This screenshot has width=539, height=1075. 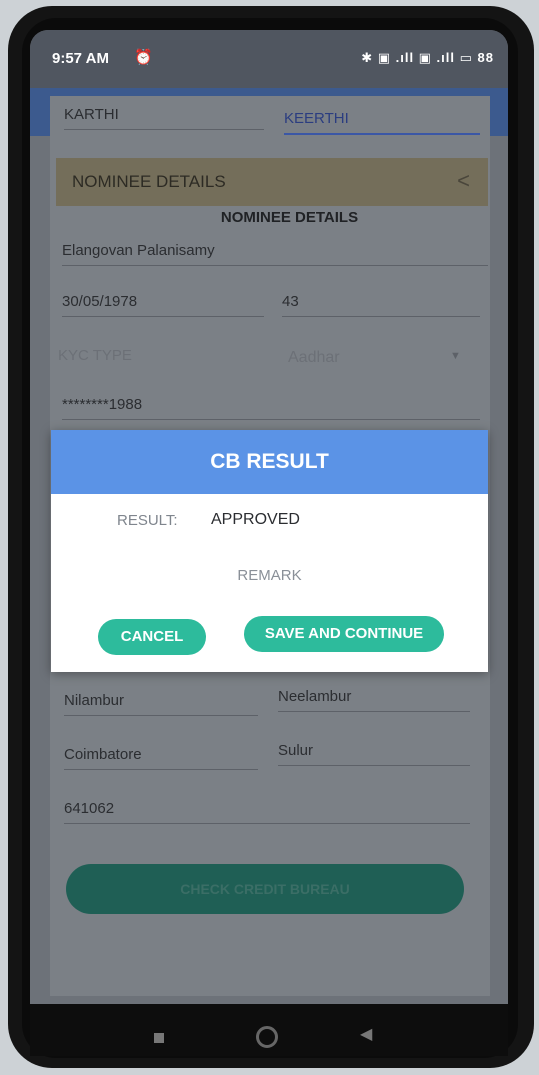 What do you see at coordinates (374, 754) in the screenshot?
I see `taluk-field: Sulur` at bounding box center [374, 754].